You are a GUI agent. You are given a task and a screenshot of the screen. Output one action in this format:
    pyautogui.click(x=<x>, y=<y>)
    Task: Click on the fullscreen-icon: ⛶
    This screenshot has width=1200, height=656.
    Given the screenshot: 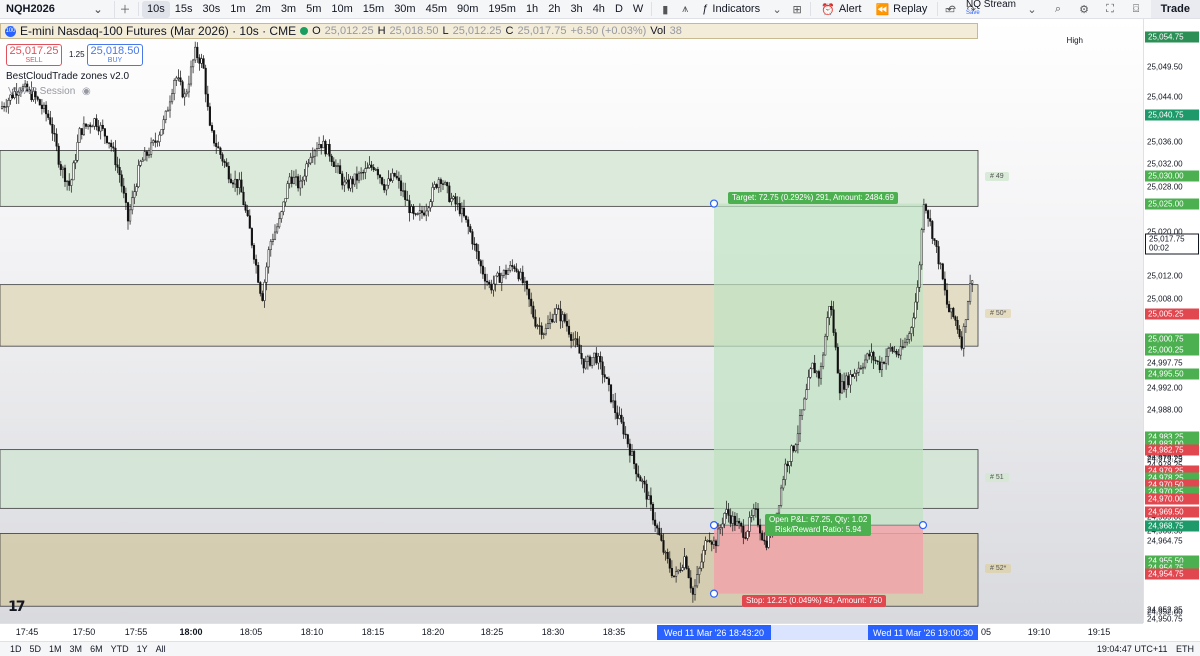 What is the action you would take?
    pyautogui.click(x=1110, y=9)
    